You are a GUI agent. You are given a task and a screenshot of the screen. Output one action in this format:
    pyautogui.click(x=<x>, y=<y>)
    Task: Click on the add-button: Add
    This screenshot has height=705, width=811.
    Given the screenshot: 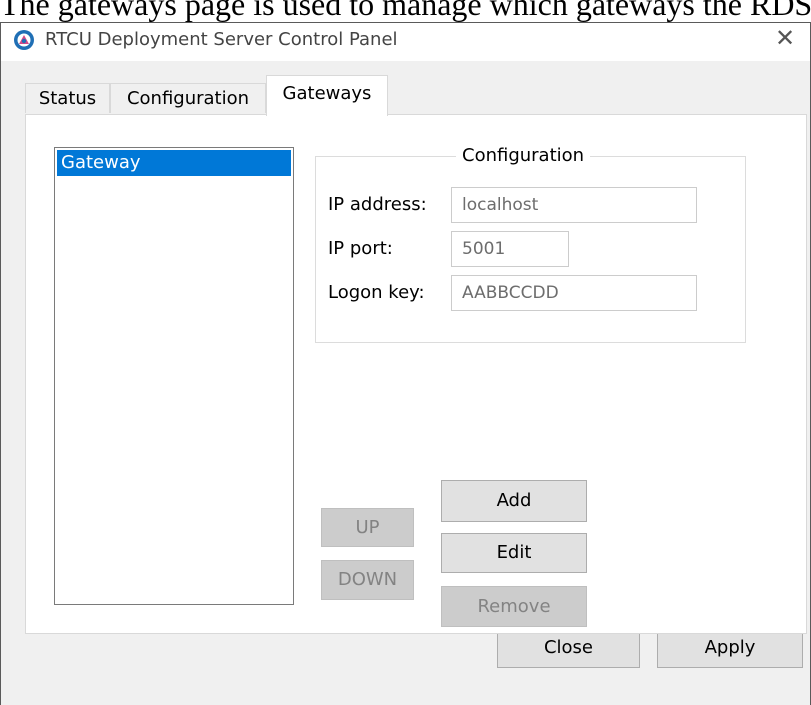 What is the action you would take?
    pyautogui.click(x=514, y=501)
    